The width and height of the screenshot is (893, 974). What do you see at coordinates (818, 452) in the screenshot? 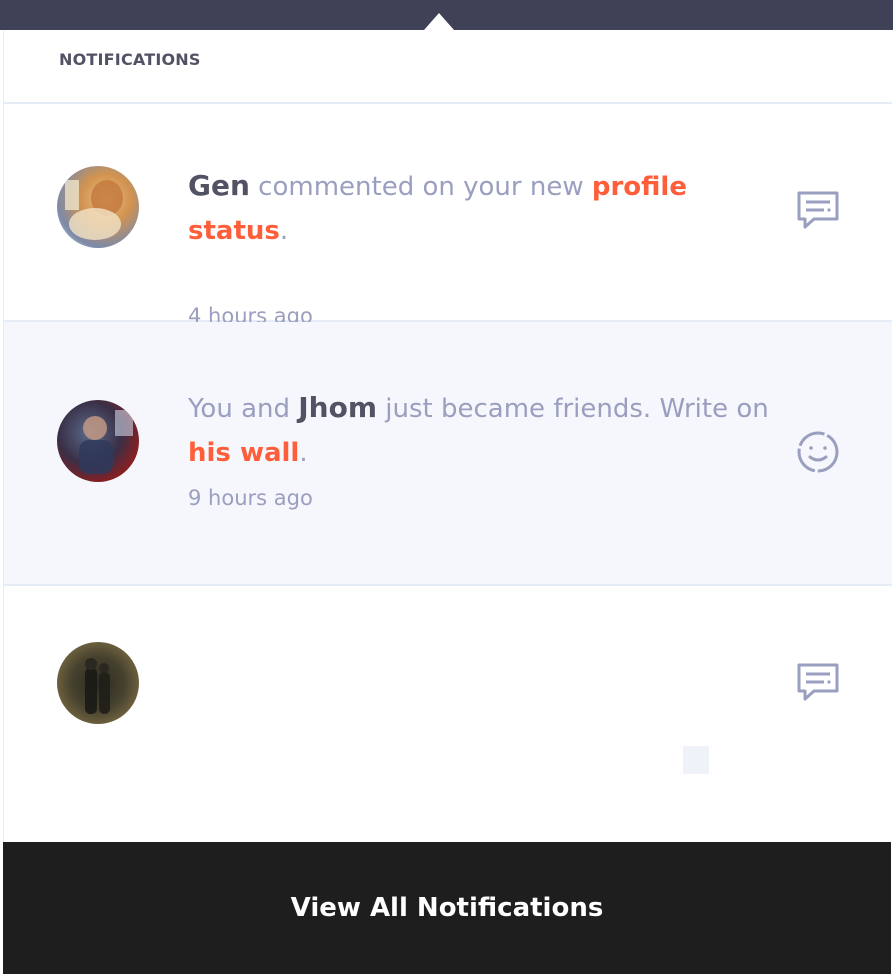
I see `smiley-icon` at bounding box center [818, 452].